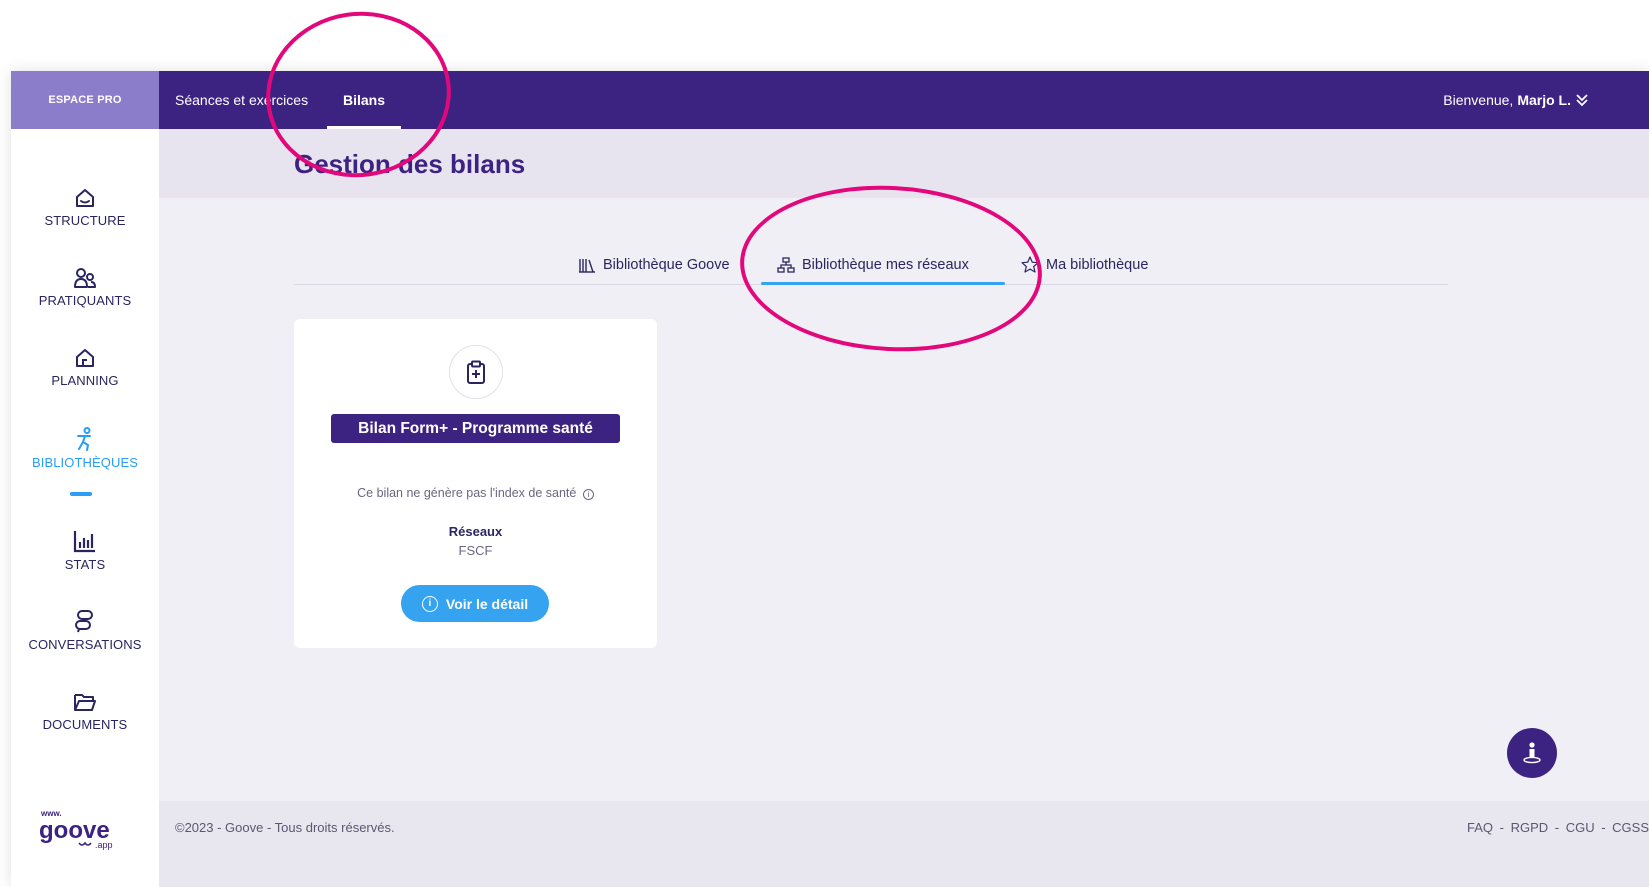 This screenshot has height=887, width=1649. I want to click on espace-pro-label: ESPACE PRO, so click(85, 100).